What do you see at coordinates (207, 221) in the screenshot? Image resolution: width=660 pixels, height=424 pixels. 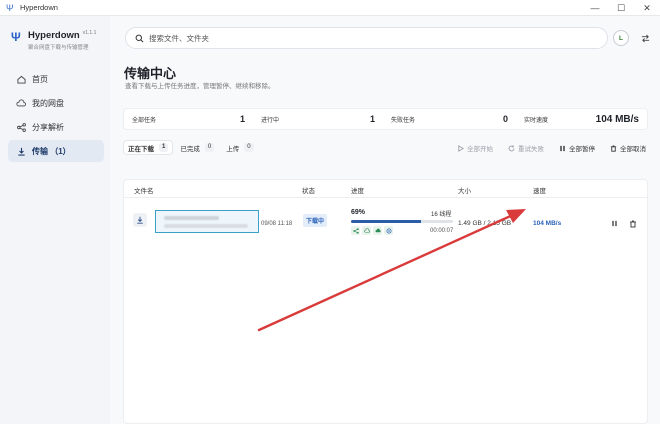 I see `file-name-redacted` at bounding box center [207, 221].